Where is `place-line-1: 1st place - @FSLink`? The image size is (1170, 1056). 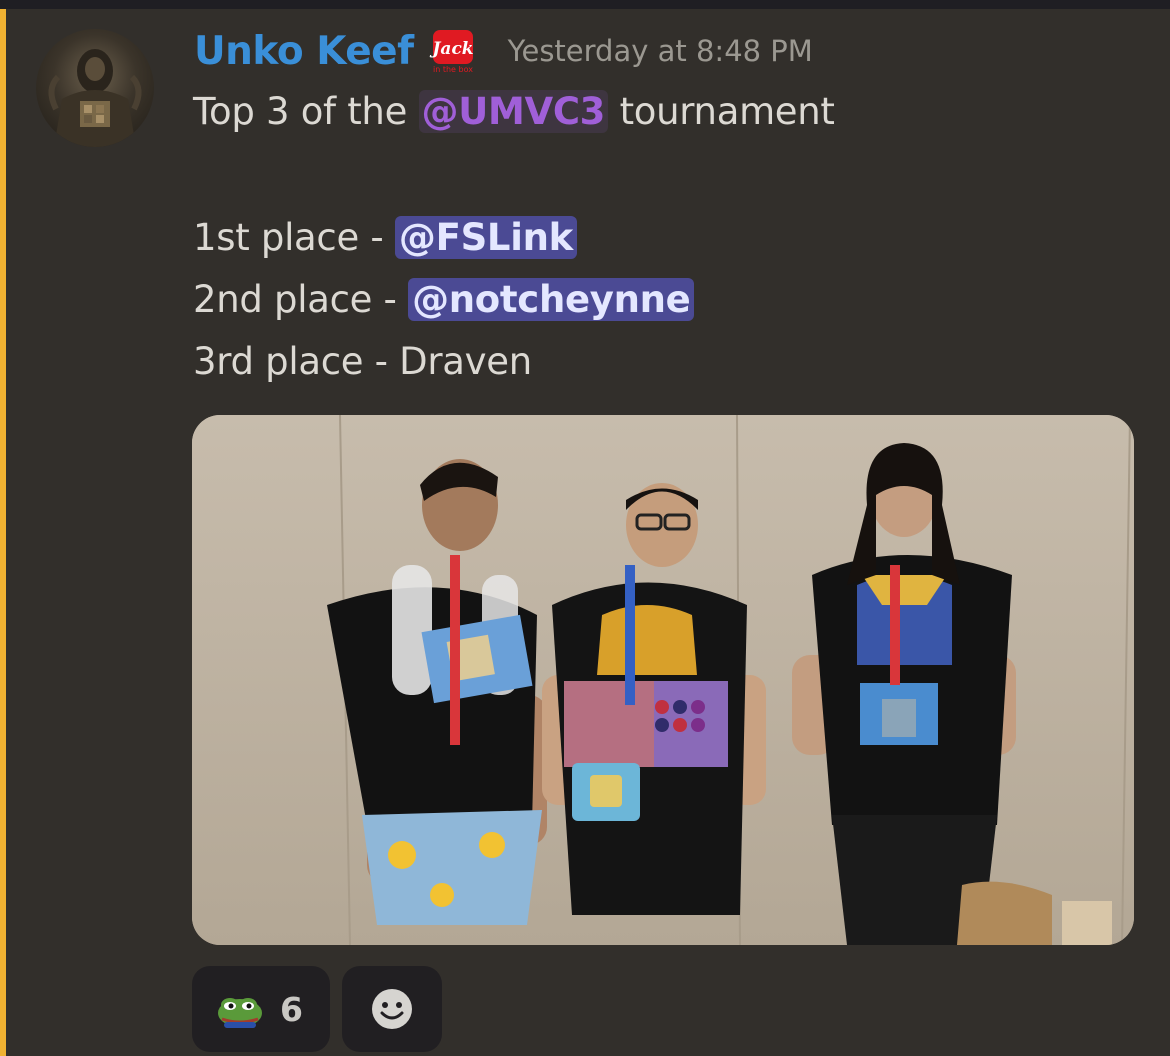 place-line-1: 1st place - @FSLink is located at coordinates (385, 237).